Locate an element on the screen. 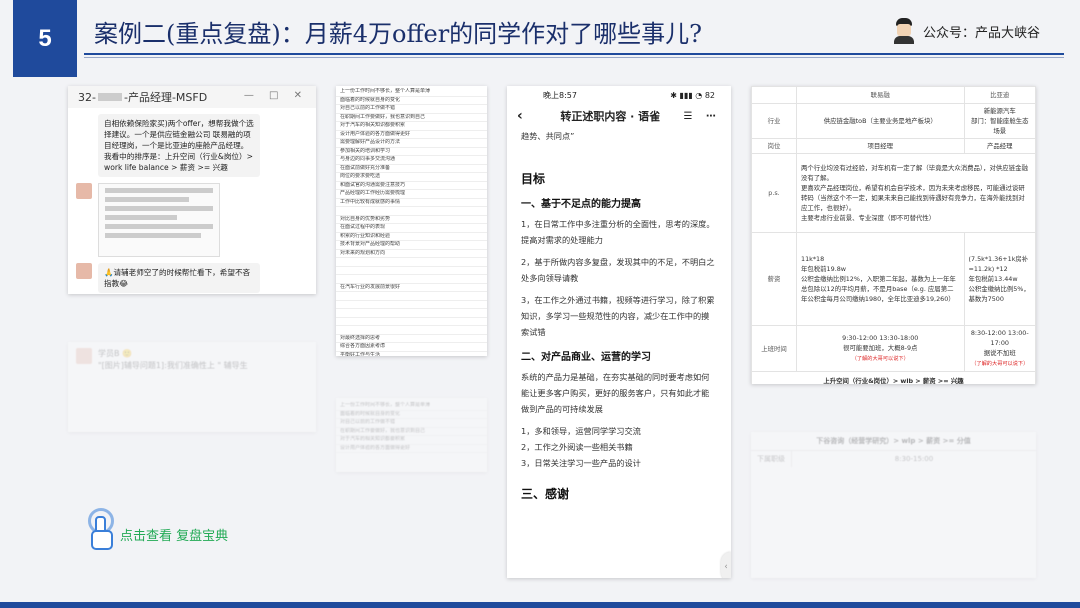 This screenshot has height=608, width=1080. list-item: 平衡好工作与生活 is located at coordinates (411, 354).